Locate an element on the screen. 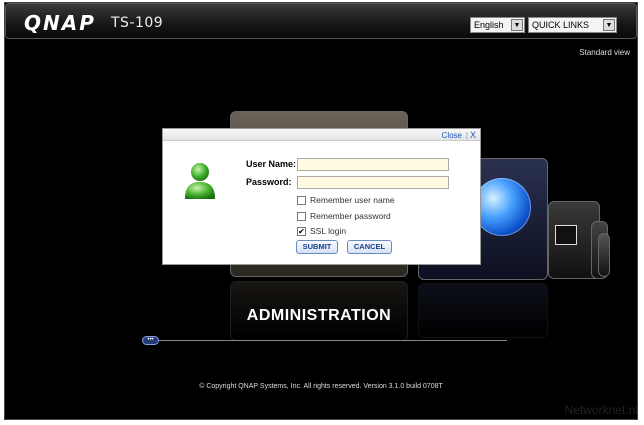 Image resolution: width=644 pixels, height=425 pixels. ssl-login-checkbox: ✔ SSL login is located at coordinates (322, 231).